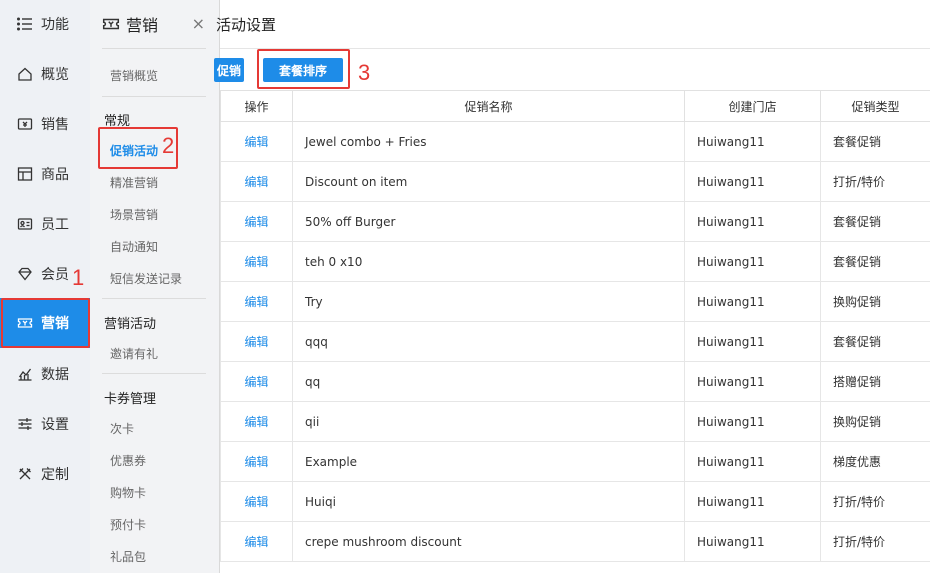 The width and height of the screenshot is (930, 573). Describe the element at coordinates (55, 375) in the screenshot. I see `nav-item-label: 数据` at that location.